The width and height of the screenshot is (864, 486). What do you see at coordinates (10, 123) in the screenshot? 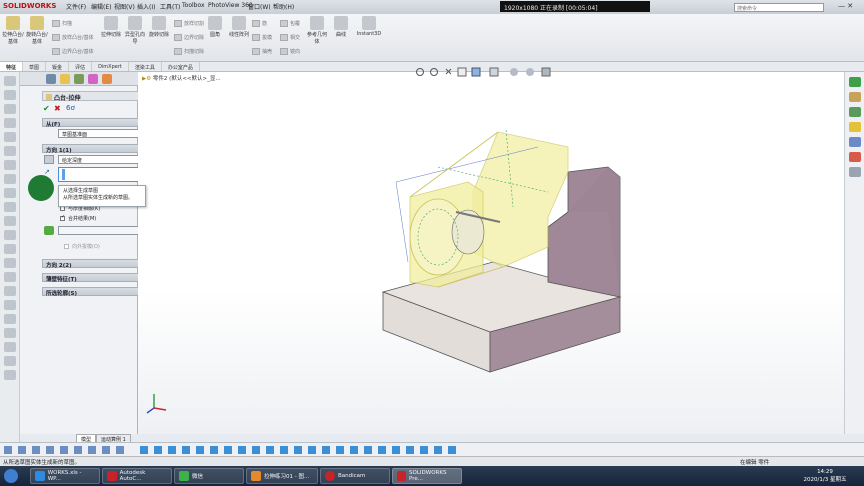
I see `arc-icon` at bounding box center [10, 123].